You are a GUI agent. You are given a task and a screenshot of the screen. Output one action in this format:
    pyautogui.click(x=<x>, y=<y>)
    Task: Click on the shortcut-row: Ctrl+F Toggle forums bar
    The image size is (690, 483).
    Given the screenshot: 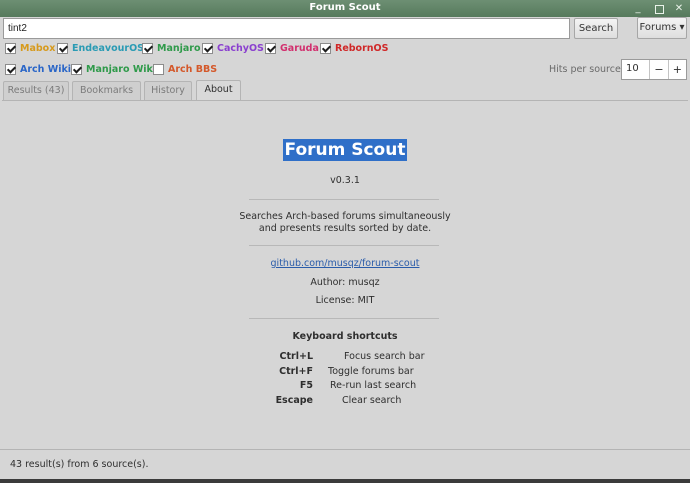 What is the action you would take?
    pyautogui.click(x=345, y=372)
    